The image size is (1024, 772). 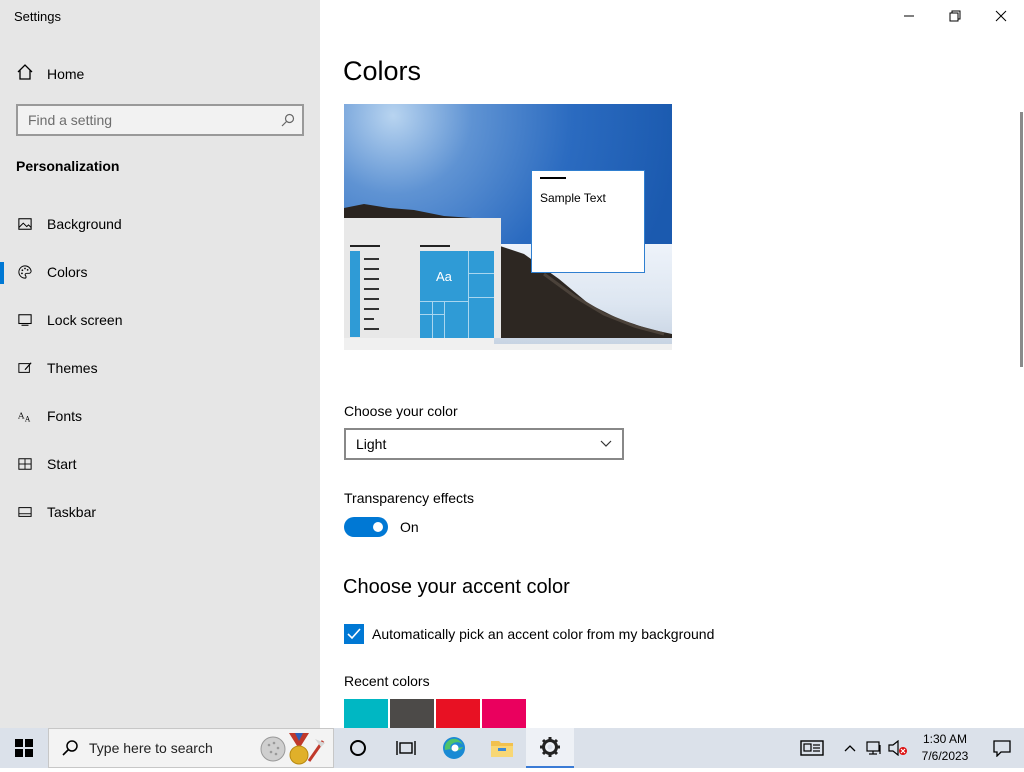 I want to click on recent-colors-label: Recent colors, so click(x=387, y=681).